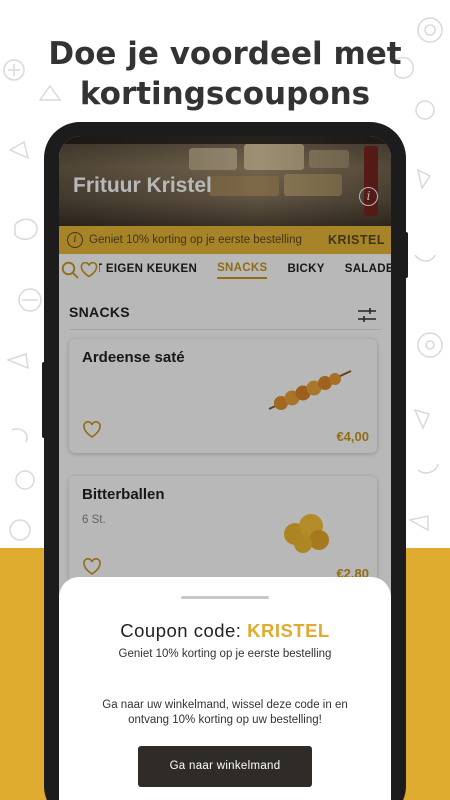 The image size is (450, 800). I want to click on coupon-label: Coupon code:, so click(181, 630).